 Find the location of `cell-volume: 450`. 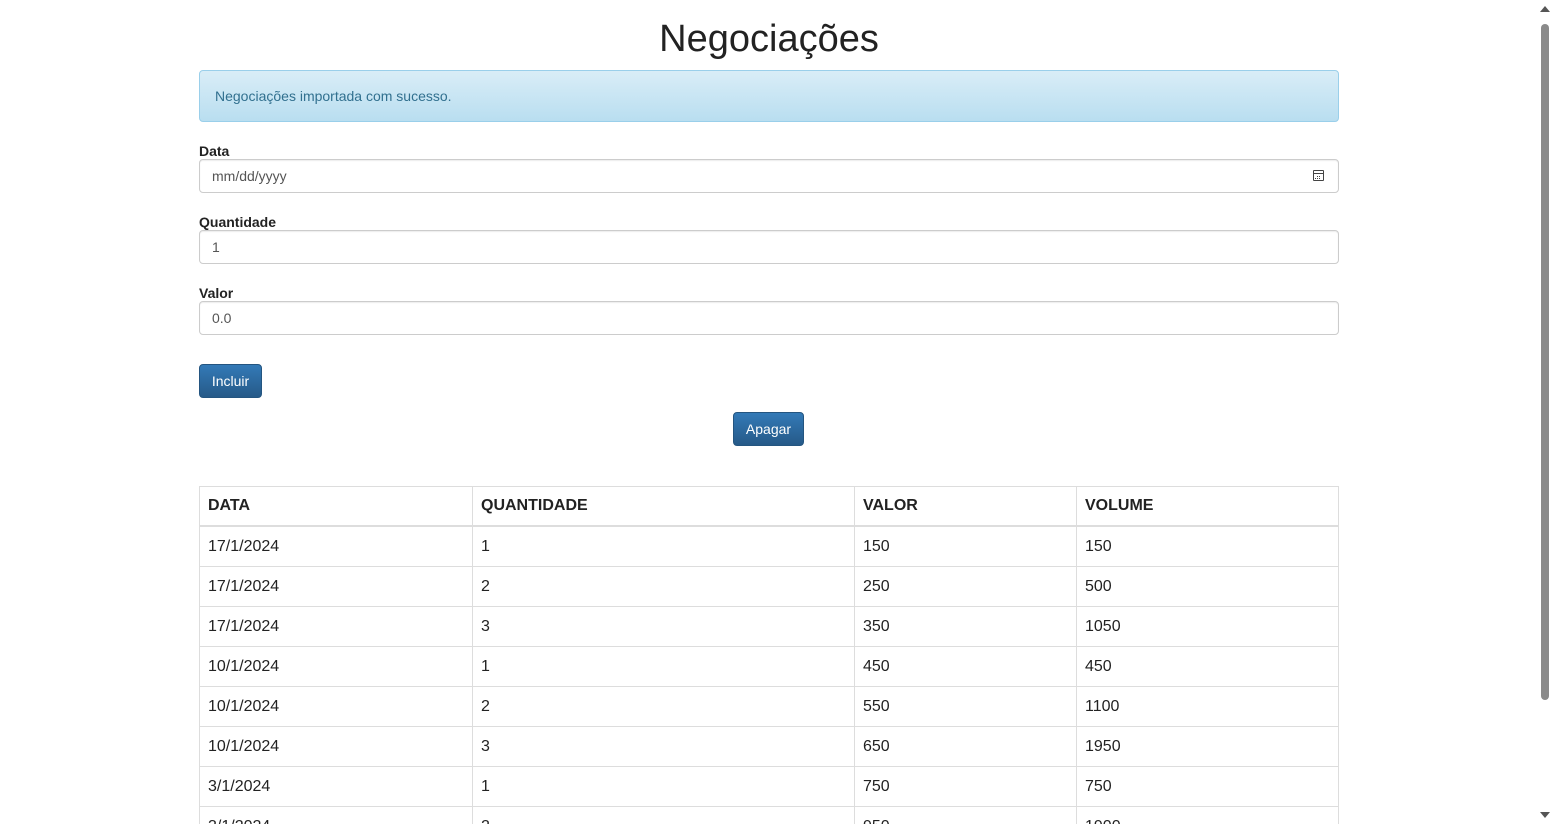

cell-volume: 450 is located at coordinates (1207, 666).